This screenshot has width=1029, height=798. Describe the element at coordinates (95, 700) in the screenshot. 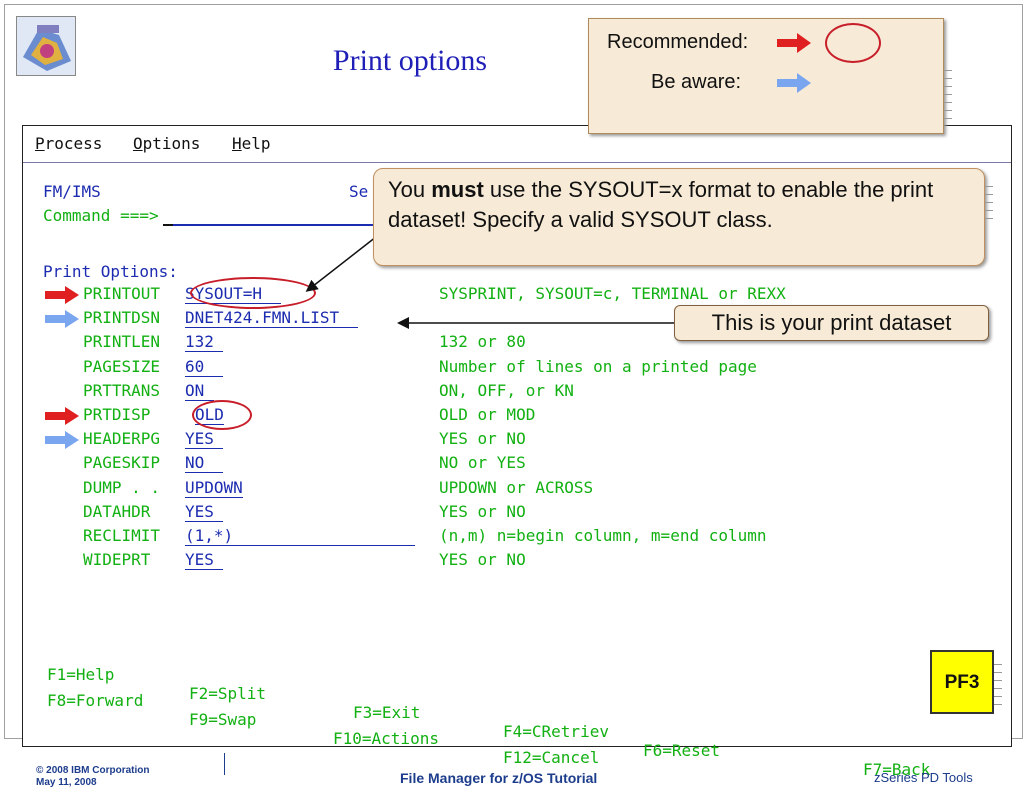

I see `fkey-f8: F8=Forward` at that location.